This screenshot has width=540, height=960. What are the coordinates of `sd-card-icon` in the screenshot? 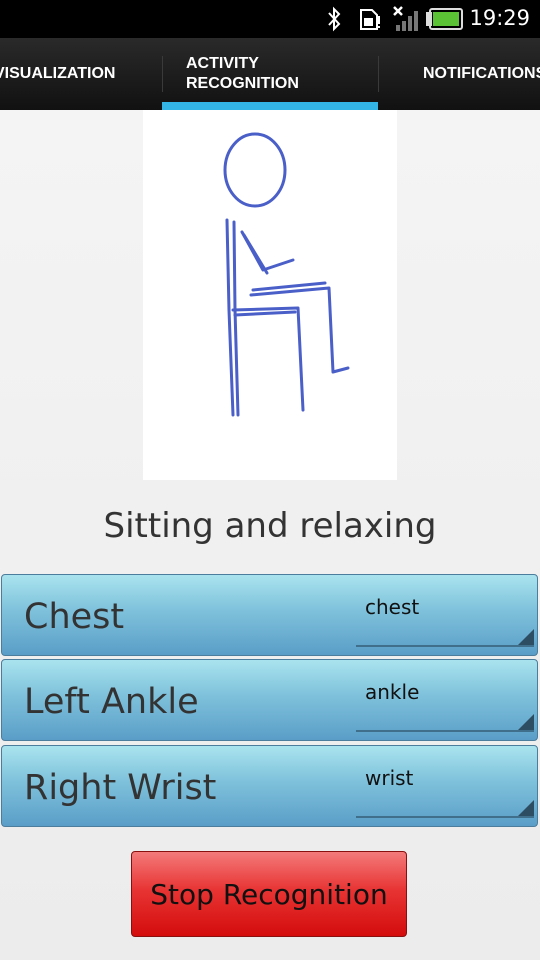 It's located at (370, 19).